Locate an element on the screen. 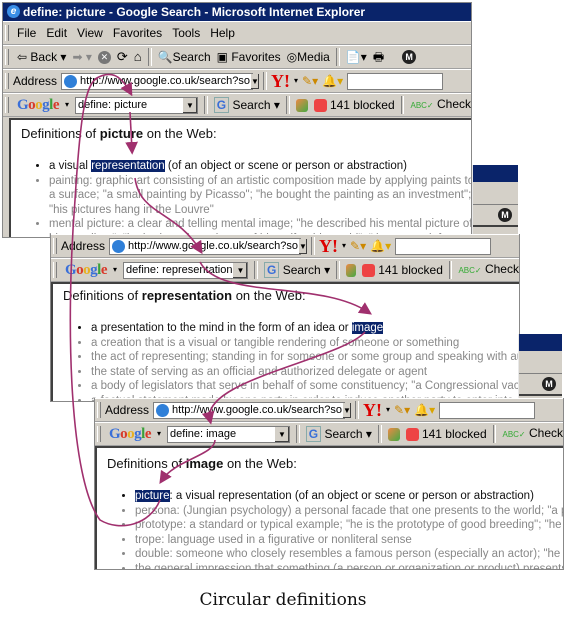  menu-view: View is located at coordinates (90, 33).